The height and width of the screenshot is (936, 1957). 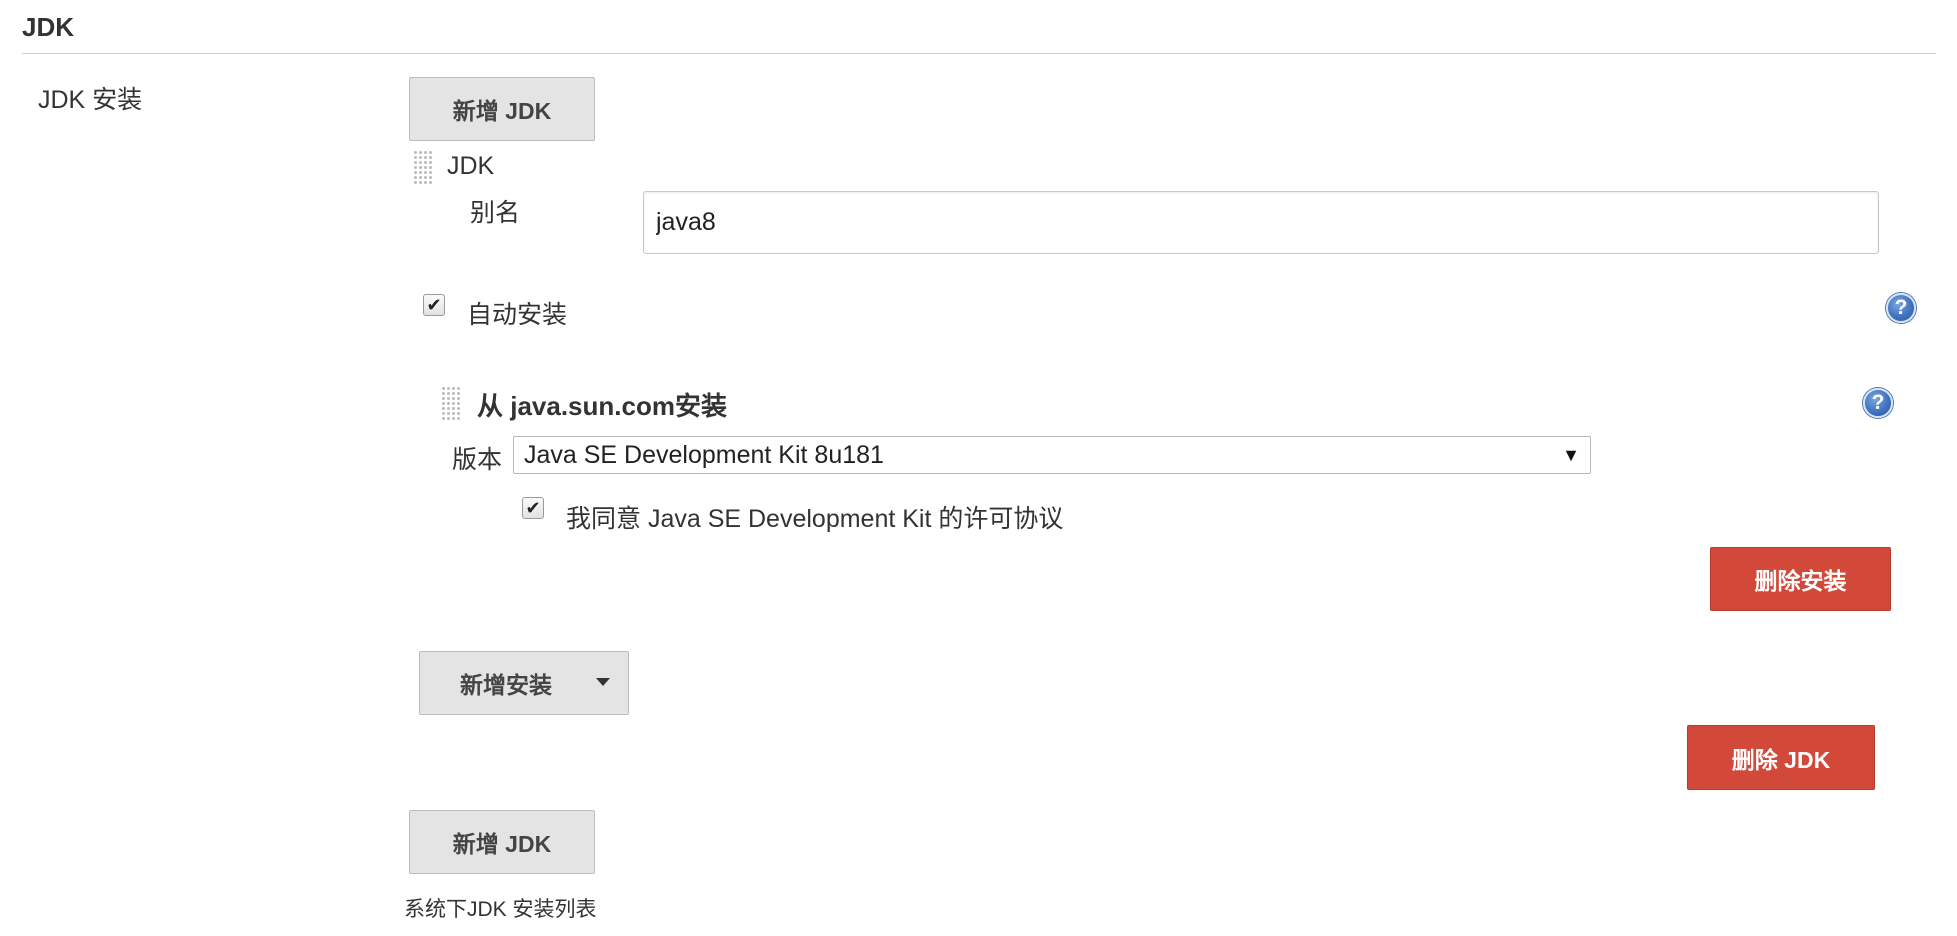 I want to click on installer-heading: 从 java.sun.com安装, so click(x=602, y=406).